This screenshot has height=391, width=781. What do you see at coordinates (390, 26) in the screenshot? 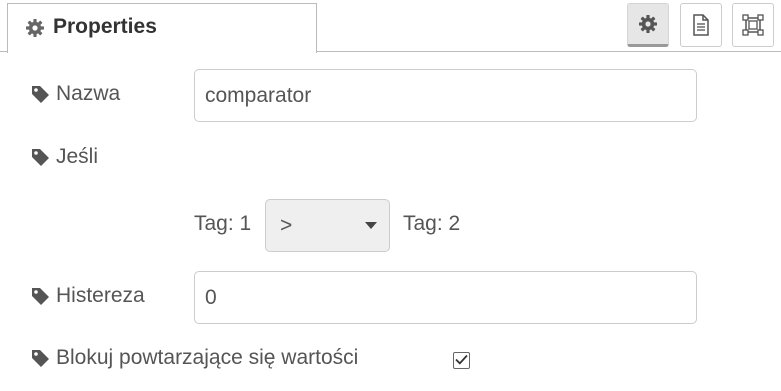
I see `tab-bar: Properties` at bounding box center [390, 26].